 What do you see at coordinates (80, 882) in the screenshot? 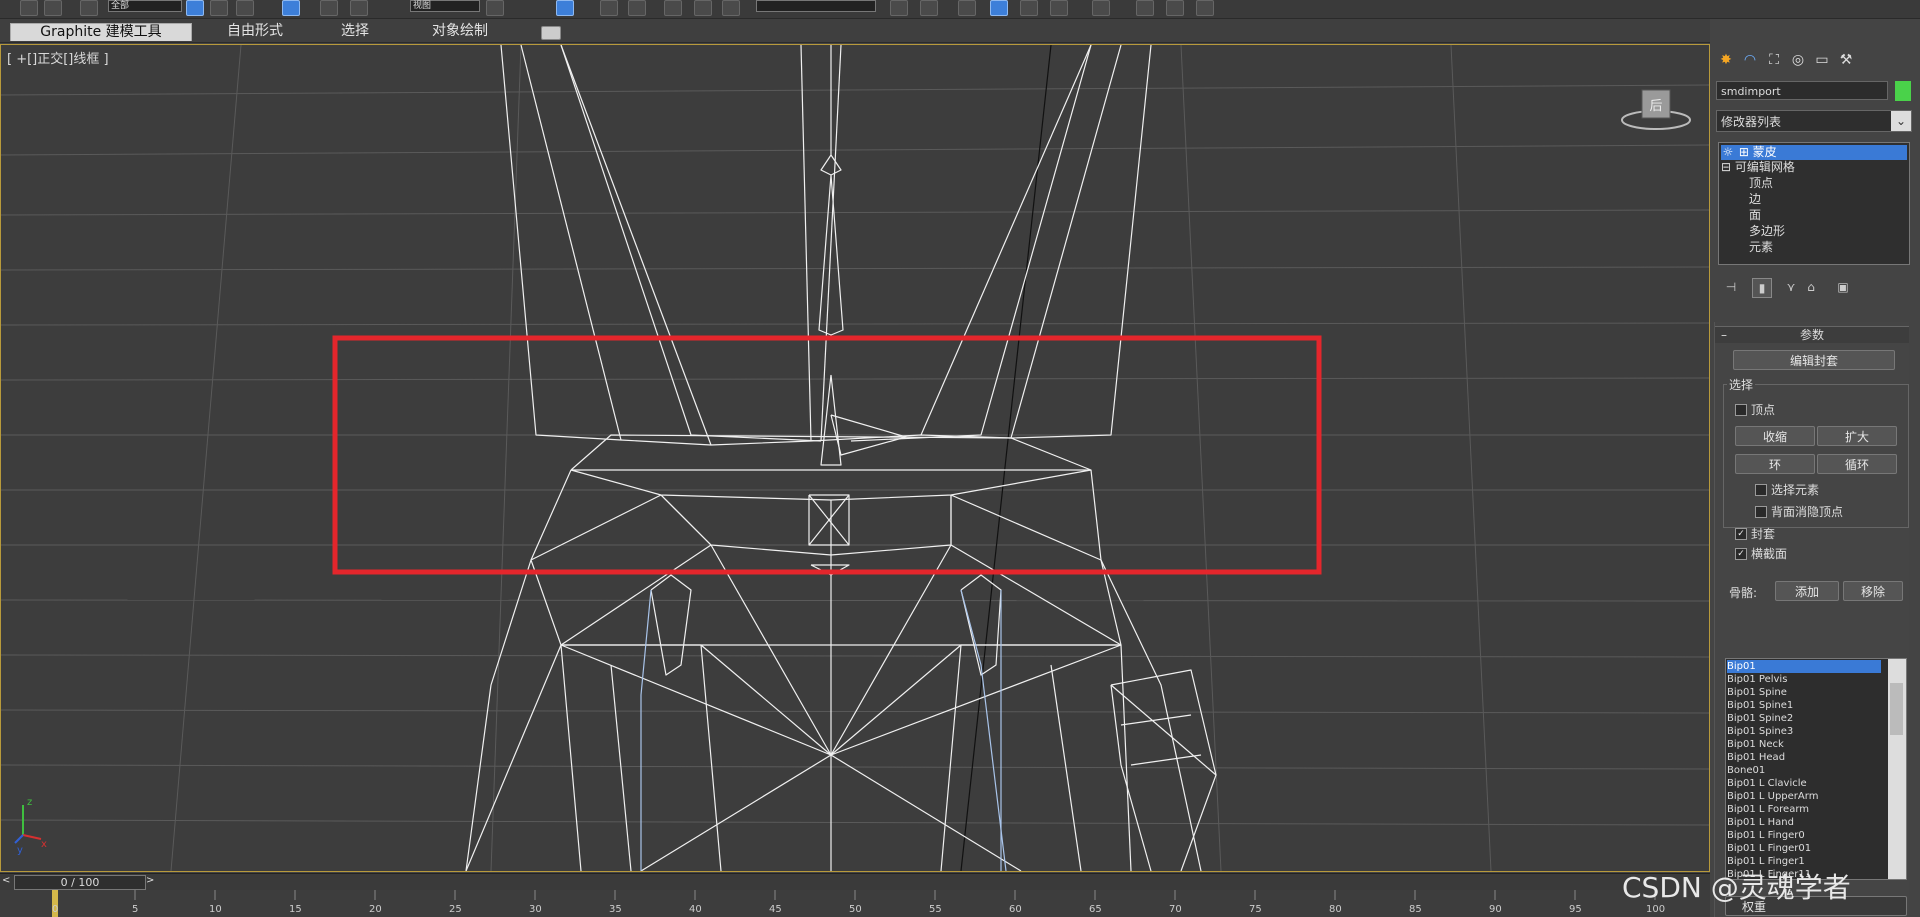
I see `time-slider: 0 / 100` at bounding box center [80, 882].